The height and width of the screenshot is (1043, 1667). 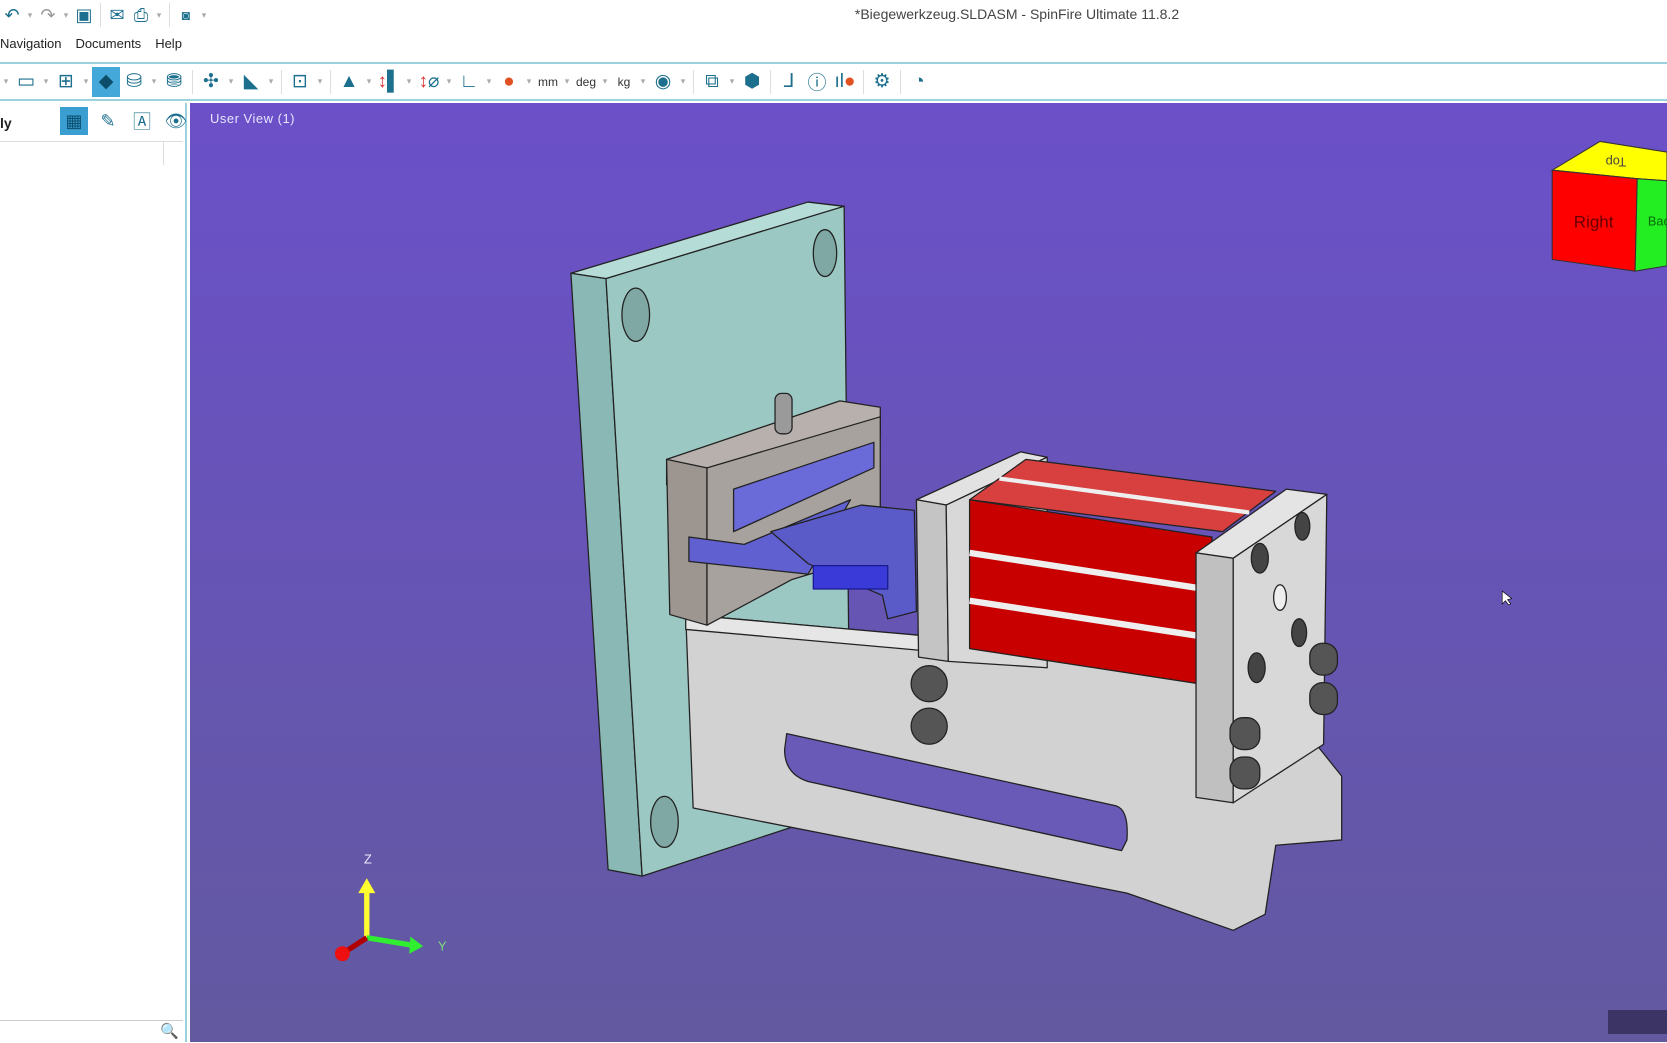 What do you see at coordinates (663, 82) in the screenshot?
I see `color-legend-icon: ◉` at bounding box center [663, 82].